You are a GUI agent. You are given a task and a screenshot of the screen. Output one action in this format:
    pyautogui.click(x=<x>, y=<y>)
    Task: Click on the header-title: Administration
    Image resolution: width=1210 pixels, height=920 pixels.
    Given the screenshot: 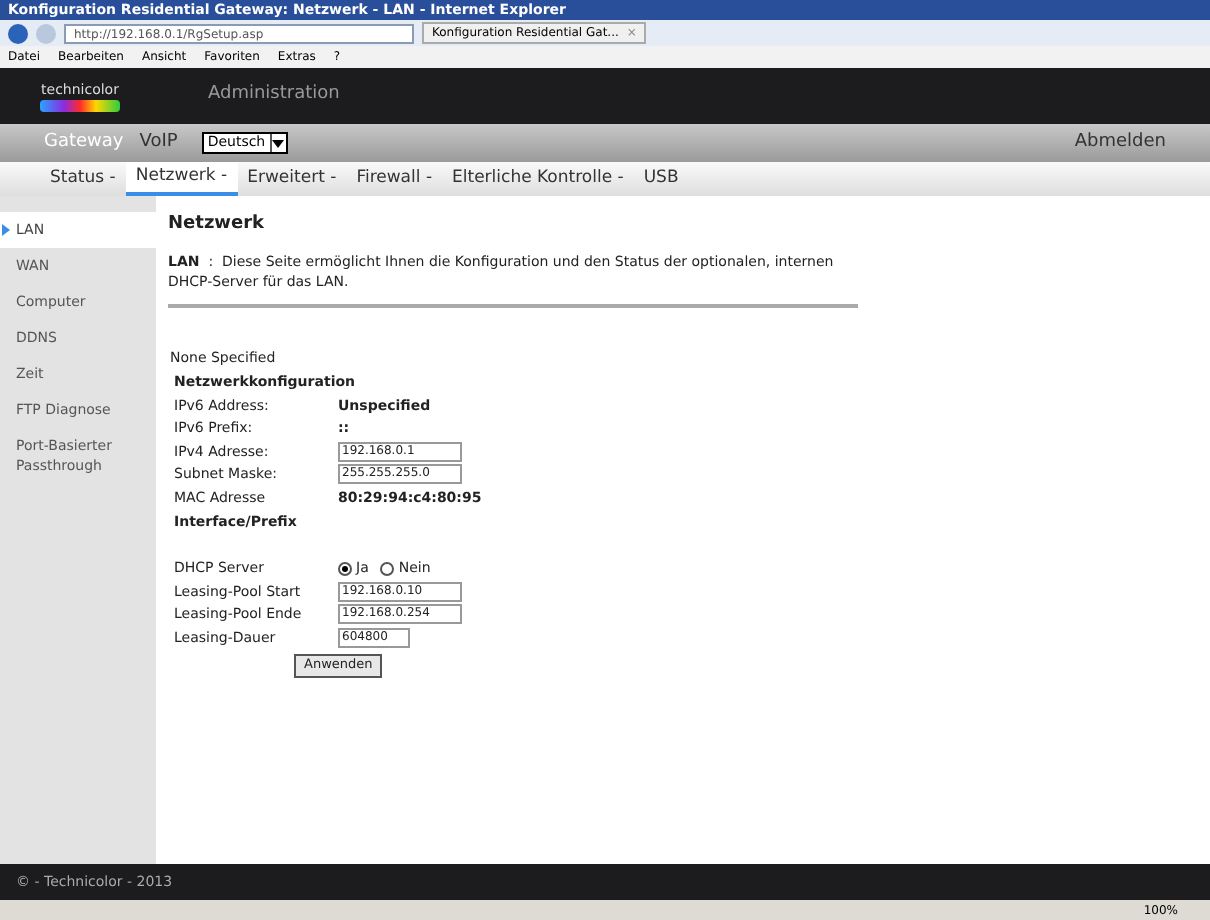 What is the action you would take?
    pyautogui.click(x=274, y=95)
    